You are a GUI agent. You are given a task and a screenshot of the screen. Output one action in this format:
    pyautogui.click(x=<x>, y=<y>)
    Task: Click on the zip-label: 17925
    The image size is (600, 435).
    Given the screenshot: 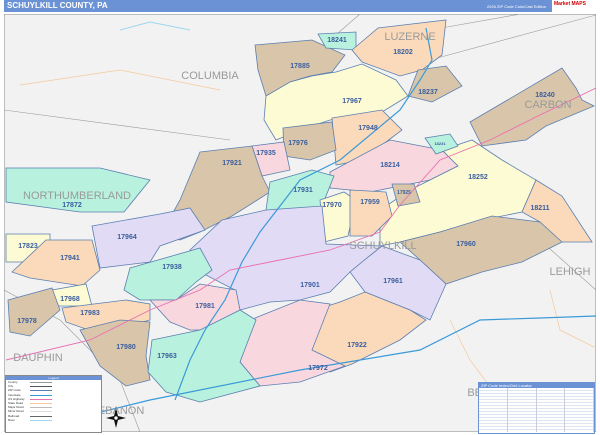 What is the action you would take?
    pyautogui.click(x=404, y=193)
    